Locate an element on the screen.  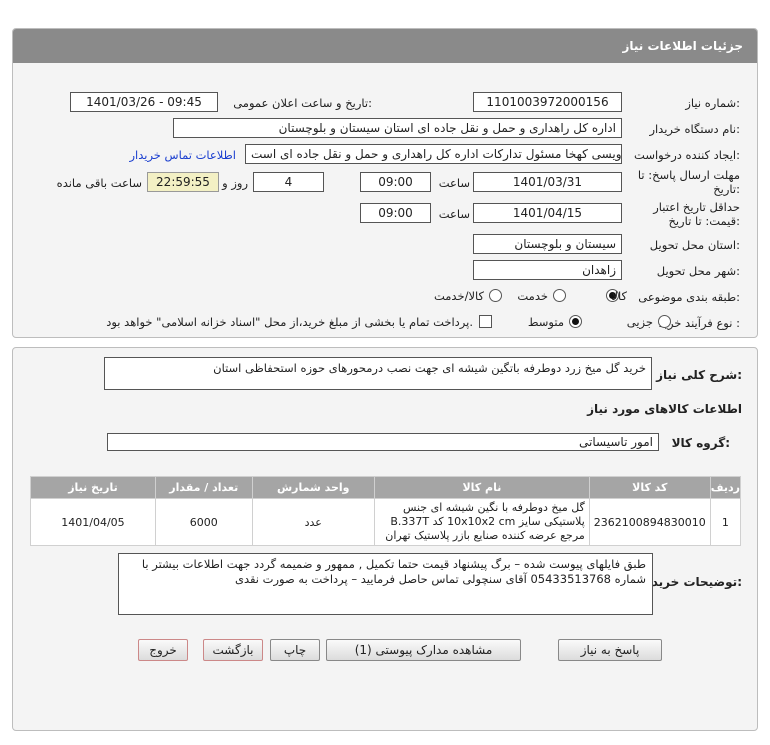
category-radio-service is located at coordinates (559, 295).